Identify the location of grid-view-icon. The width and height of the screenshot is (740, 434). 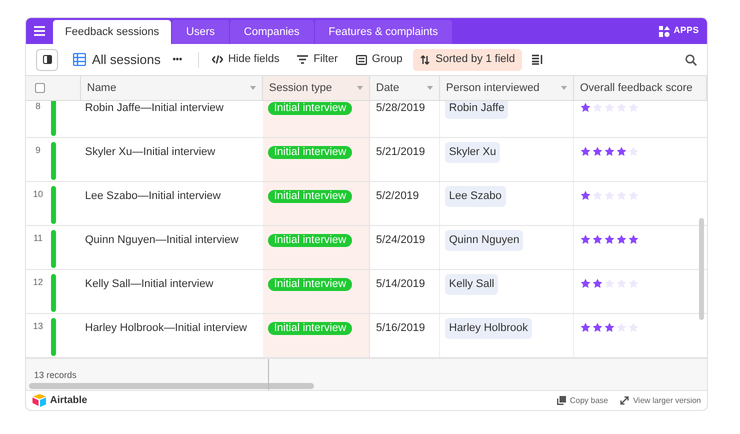
(79, 59).